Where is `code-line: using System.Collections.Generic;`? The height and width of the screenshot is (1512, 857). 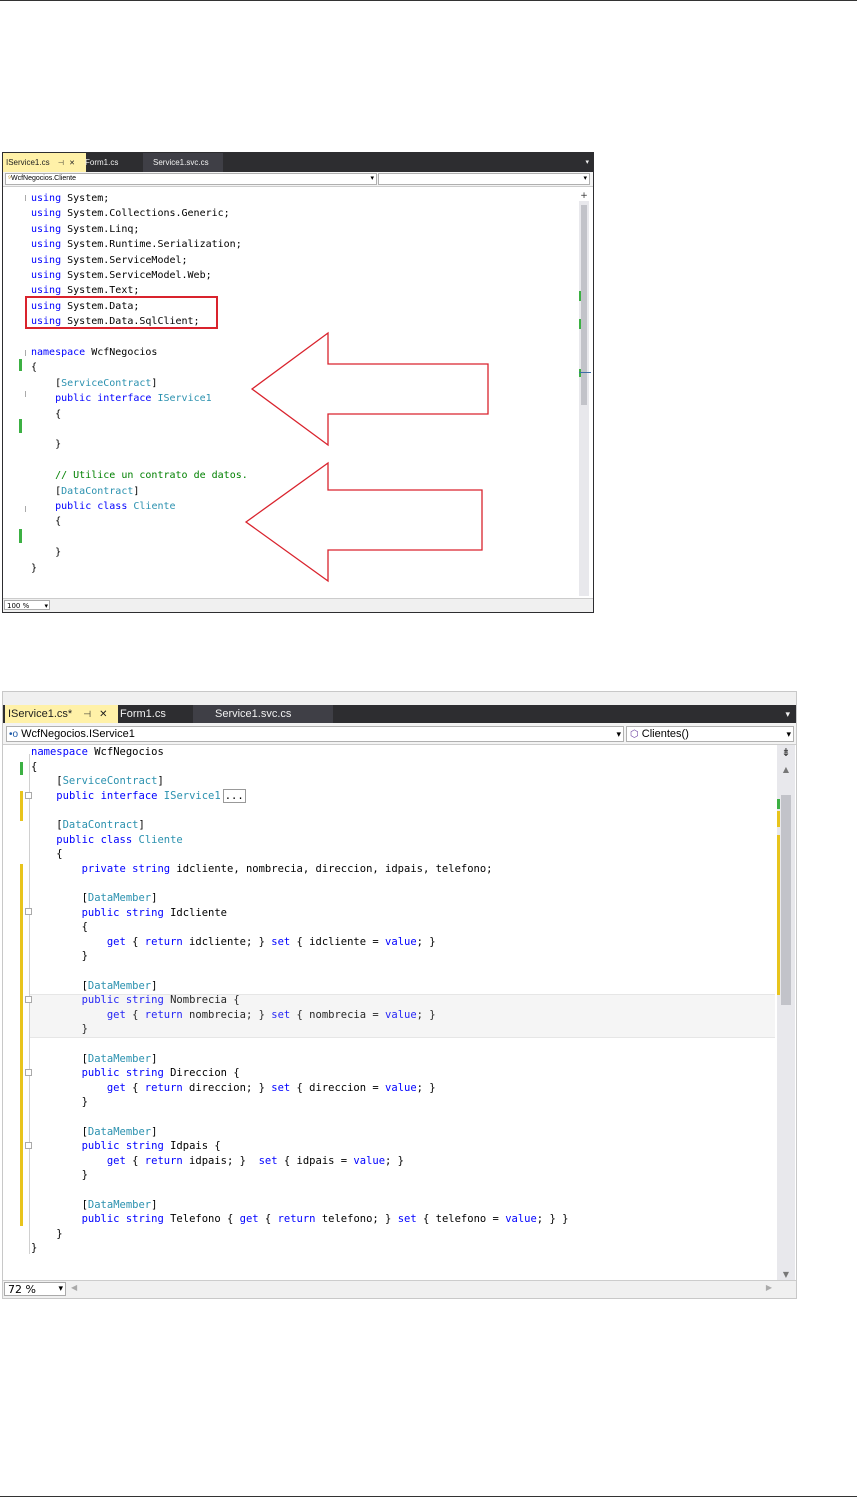 code-line: using System.Collections.Generic; is located at coordinates (298, 213).